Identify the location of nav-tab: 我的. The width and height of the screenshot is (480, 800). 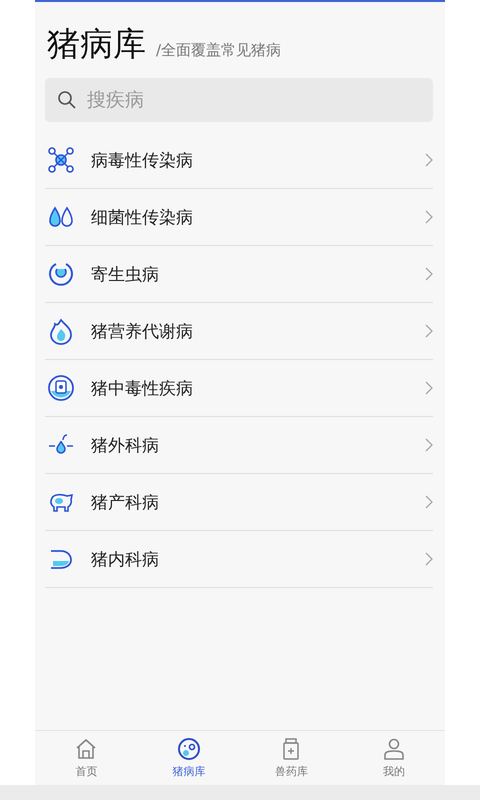
(393, 758).